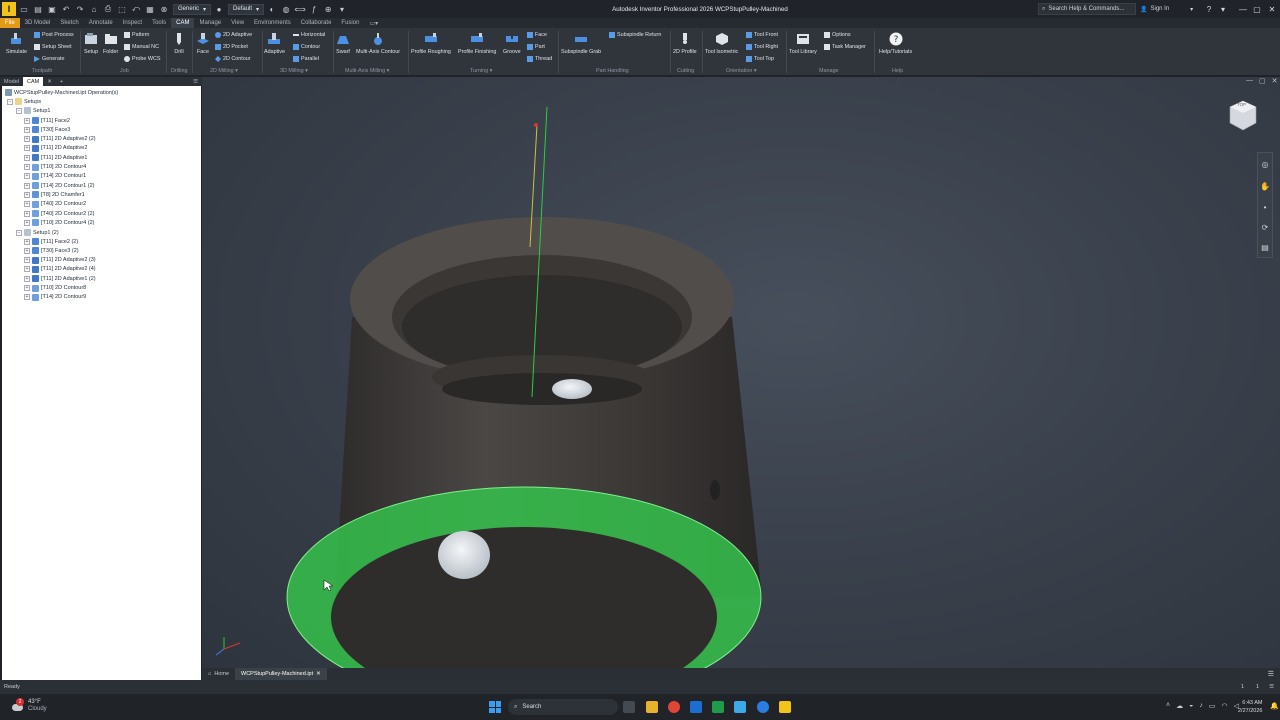 This screenshot has width=1280, height=720. What do you see at coordinates (54, 35) in the screenshot?
I see `post-process-button: Post Process` at bounding box center [54, 35].